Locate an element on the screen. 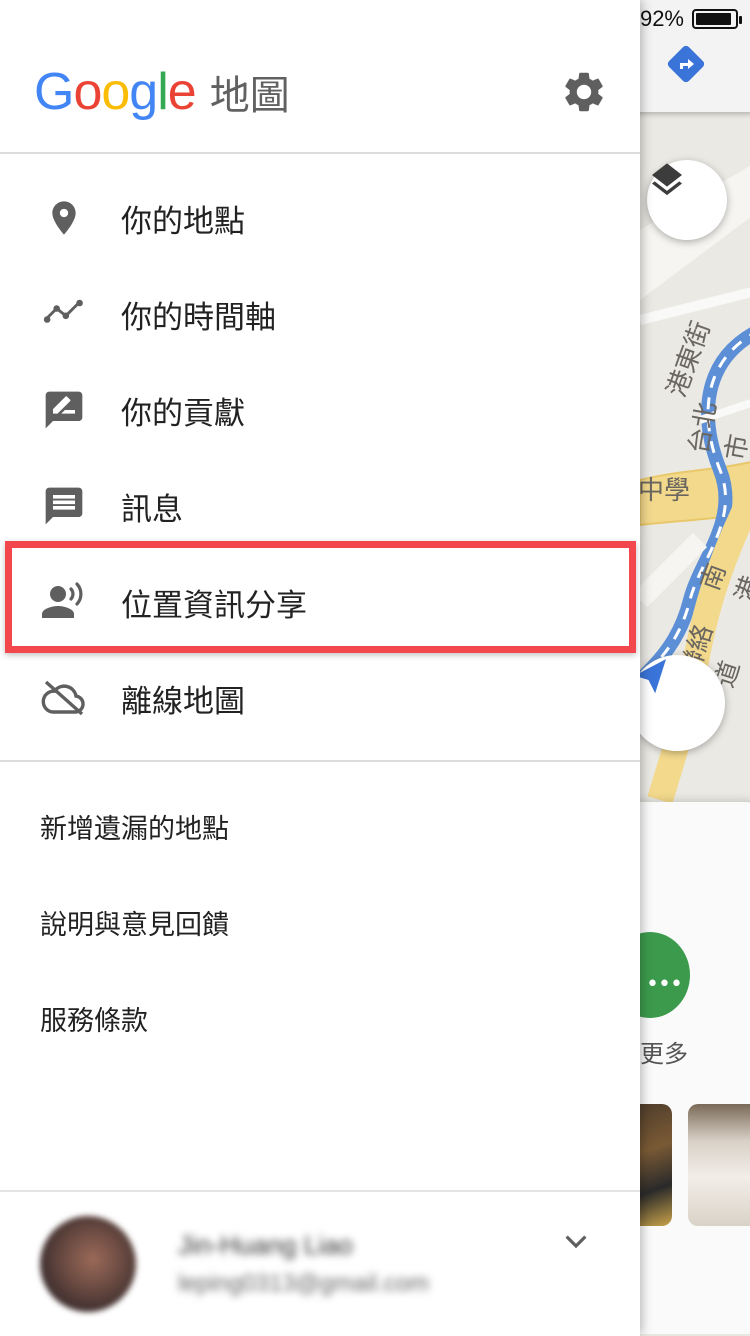 This screenshot has width=750, height=1336. logo-letter: G is located at coordinates (54, 92).